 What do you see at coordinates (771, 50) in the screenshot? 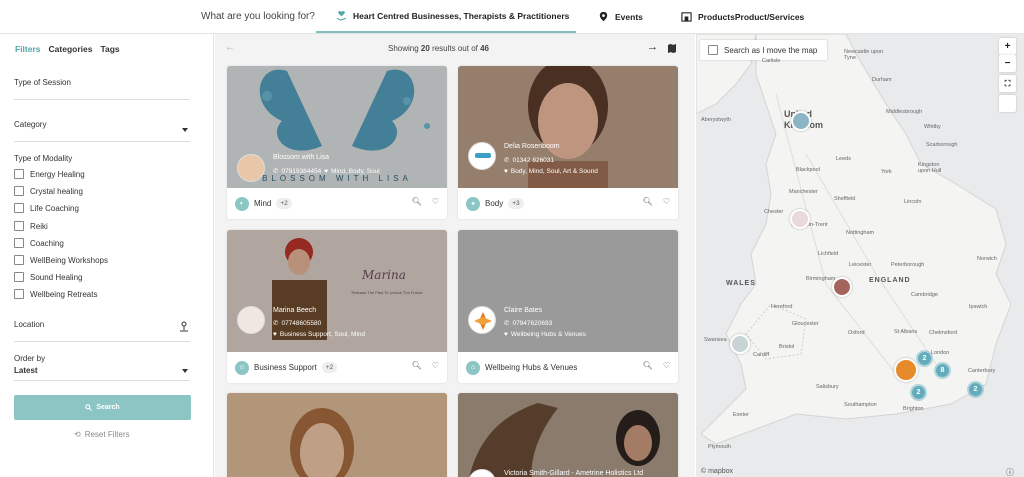
I see `search-as-move-label: Search as I move the map` at bounding box center [771, 50].